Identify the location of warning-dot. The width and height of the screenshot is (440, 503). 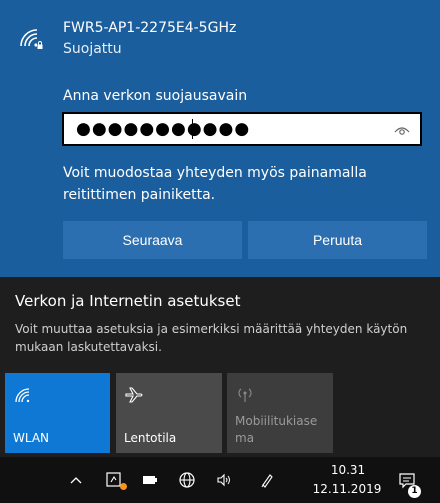
(123, 486).